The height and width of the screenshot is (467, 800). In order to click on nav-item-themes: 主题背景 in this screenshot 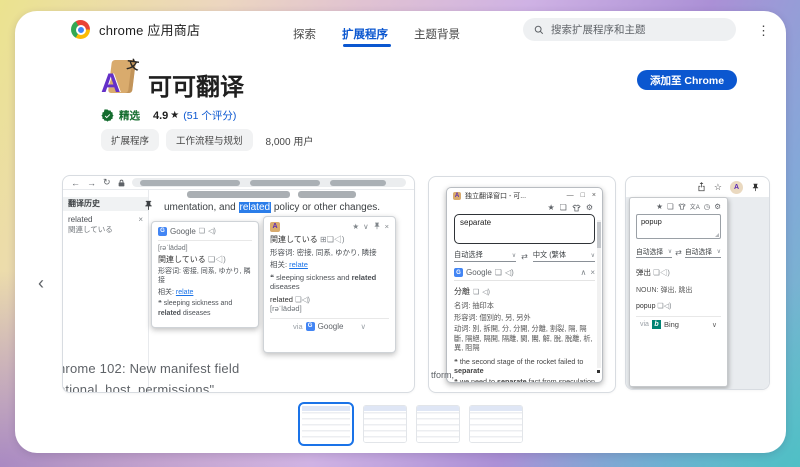, I will do `click(437, 34)`.